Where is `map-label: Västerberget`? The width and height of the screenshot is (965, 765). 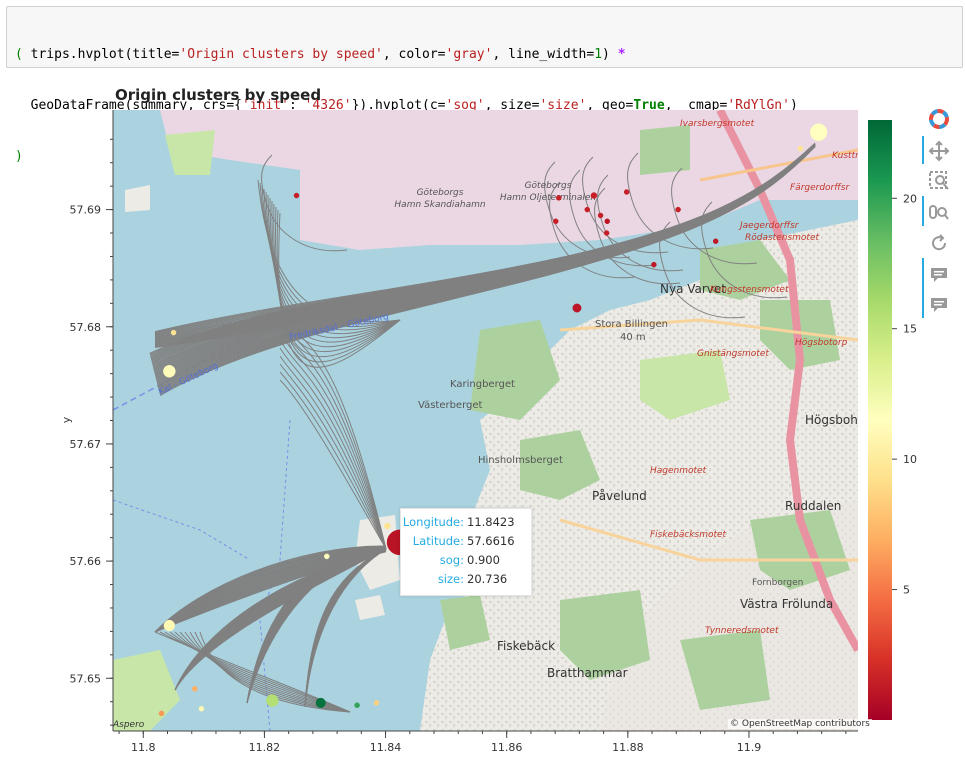 map-label: Västerberget is located at coordinates (450, 405).